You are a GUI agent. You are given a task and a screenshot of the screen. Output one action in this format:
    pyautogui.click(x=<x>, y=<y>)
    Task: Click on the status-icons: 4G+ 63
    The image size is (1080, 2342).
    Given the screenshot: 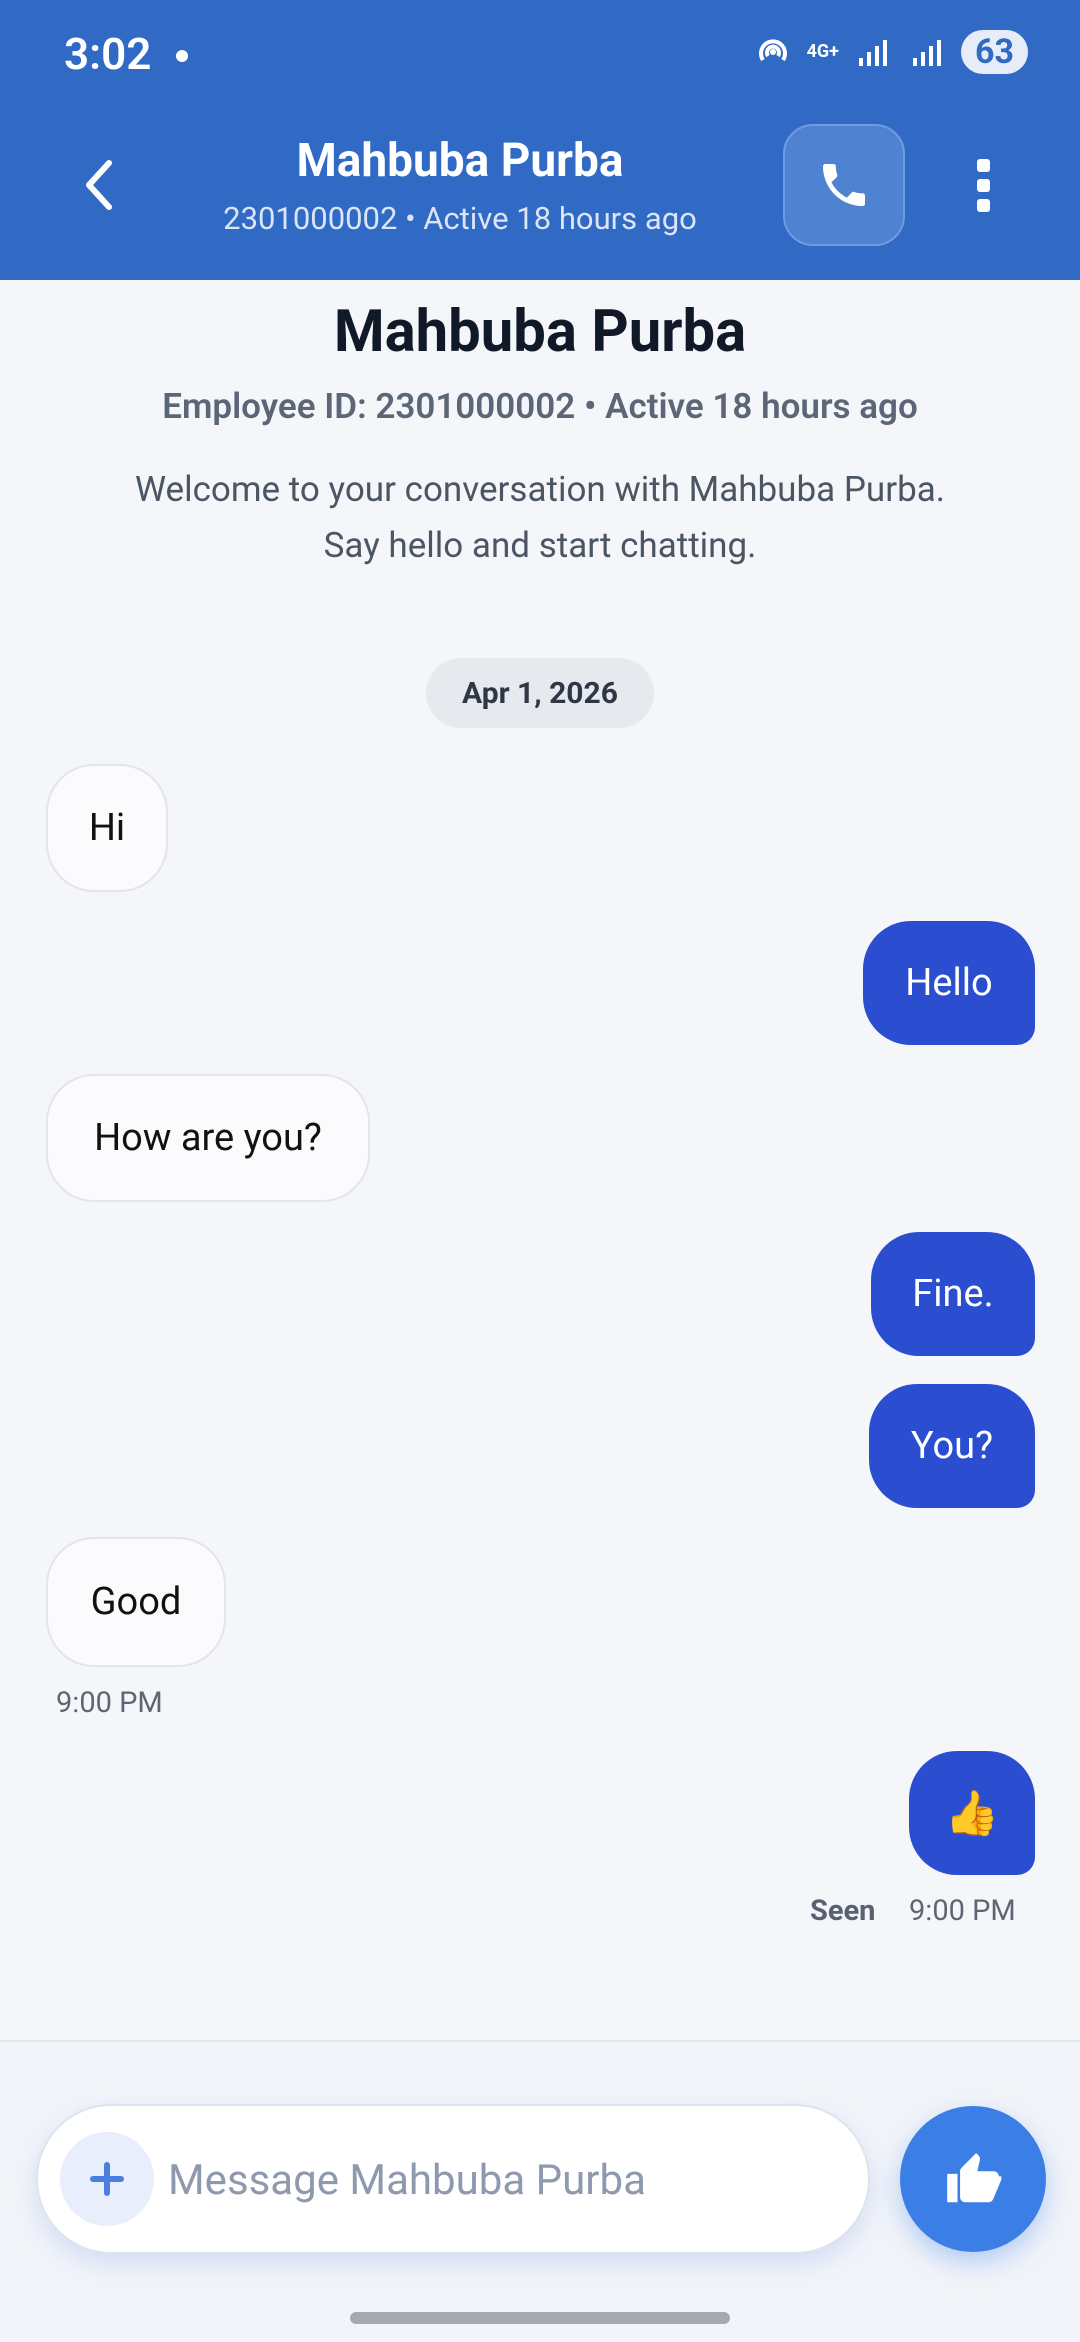 What is the action you would take?
    pyautogui.click(x=890, y=52)
    